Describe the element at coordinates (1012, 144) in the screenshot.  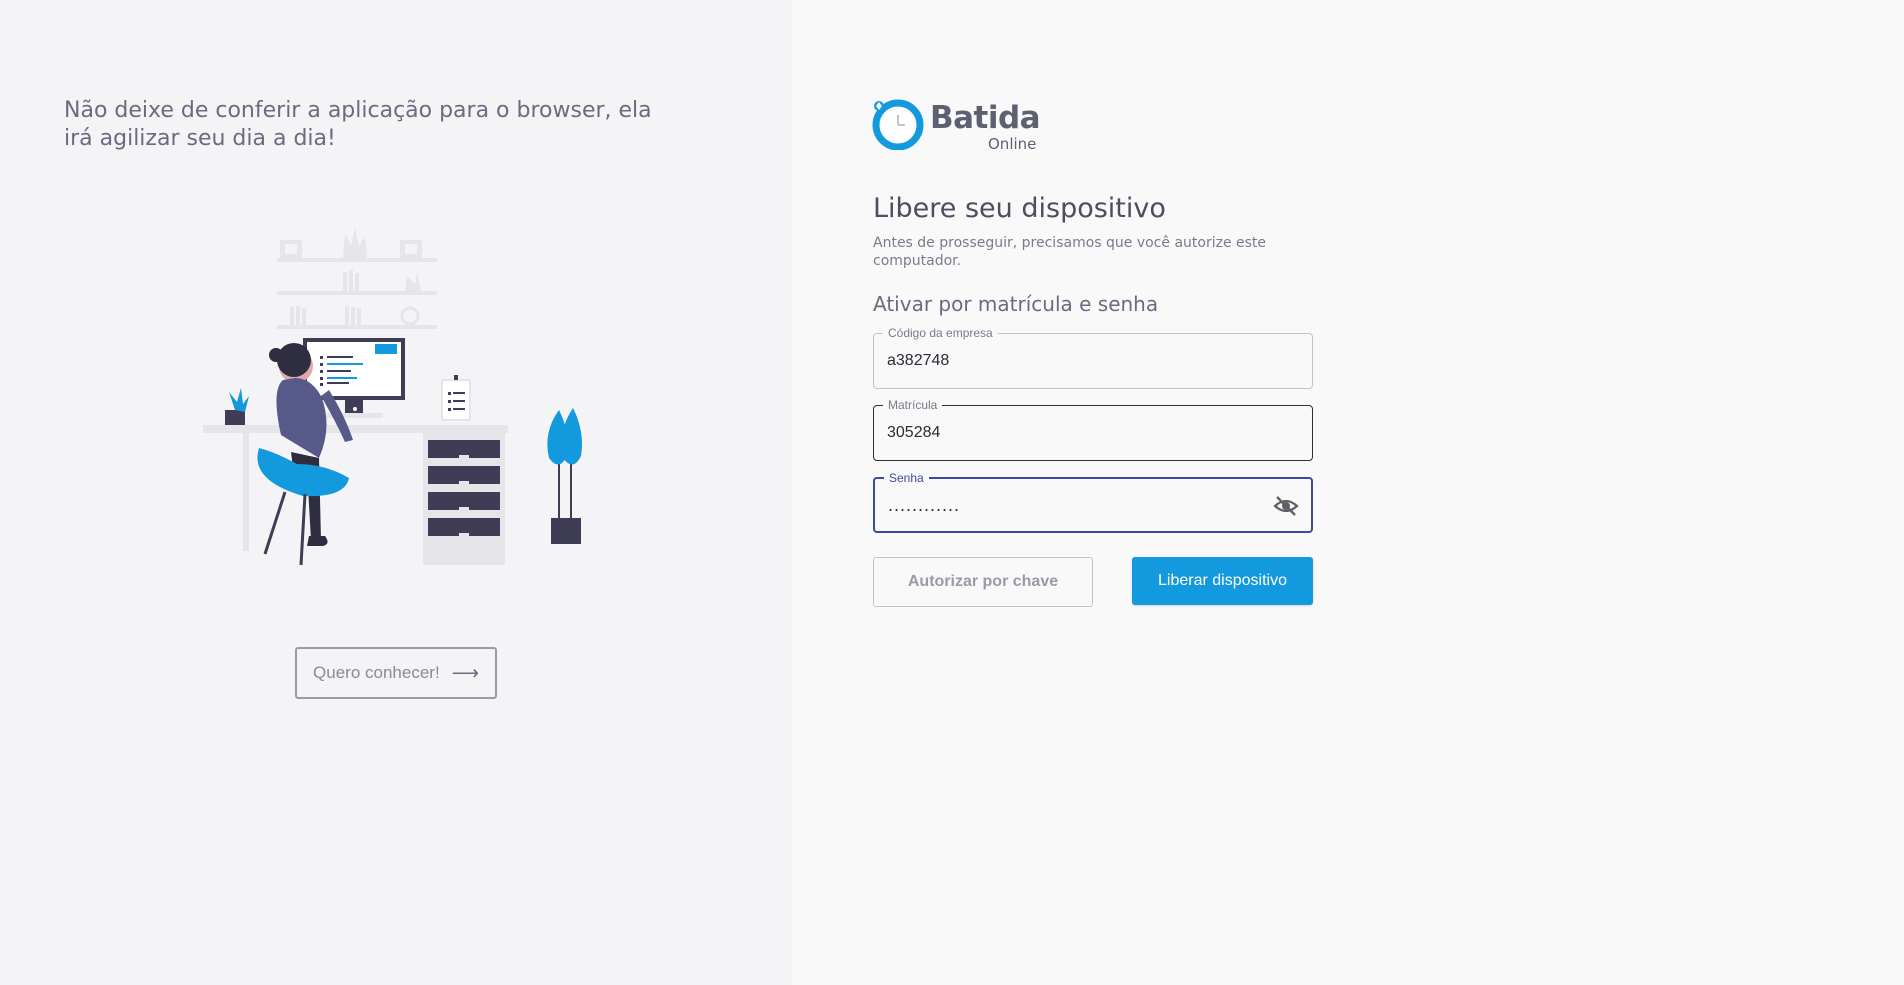
I see `logo-sub: Online` at that location.